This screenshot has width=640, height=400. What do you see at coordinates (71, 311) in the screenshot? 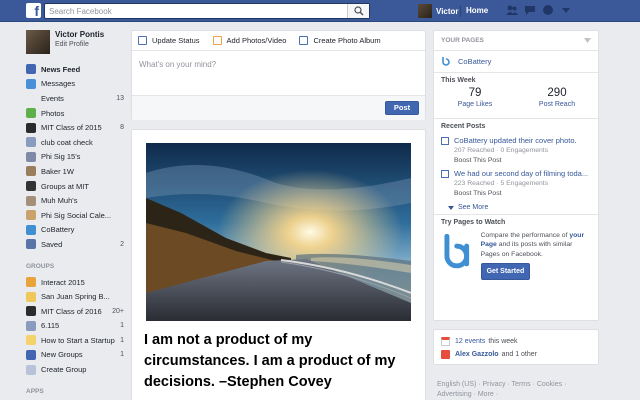
I see `sidebar-item-label: MIT Class of 2016` at bounding box center [71, 311].